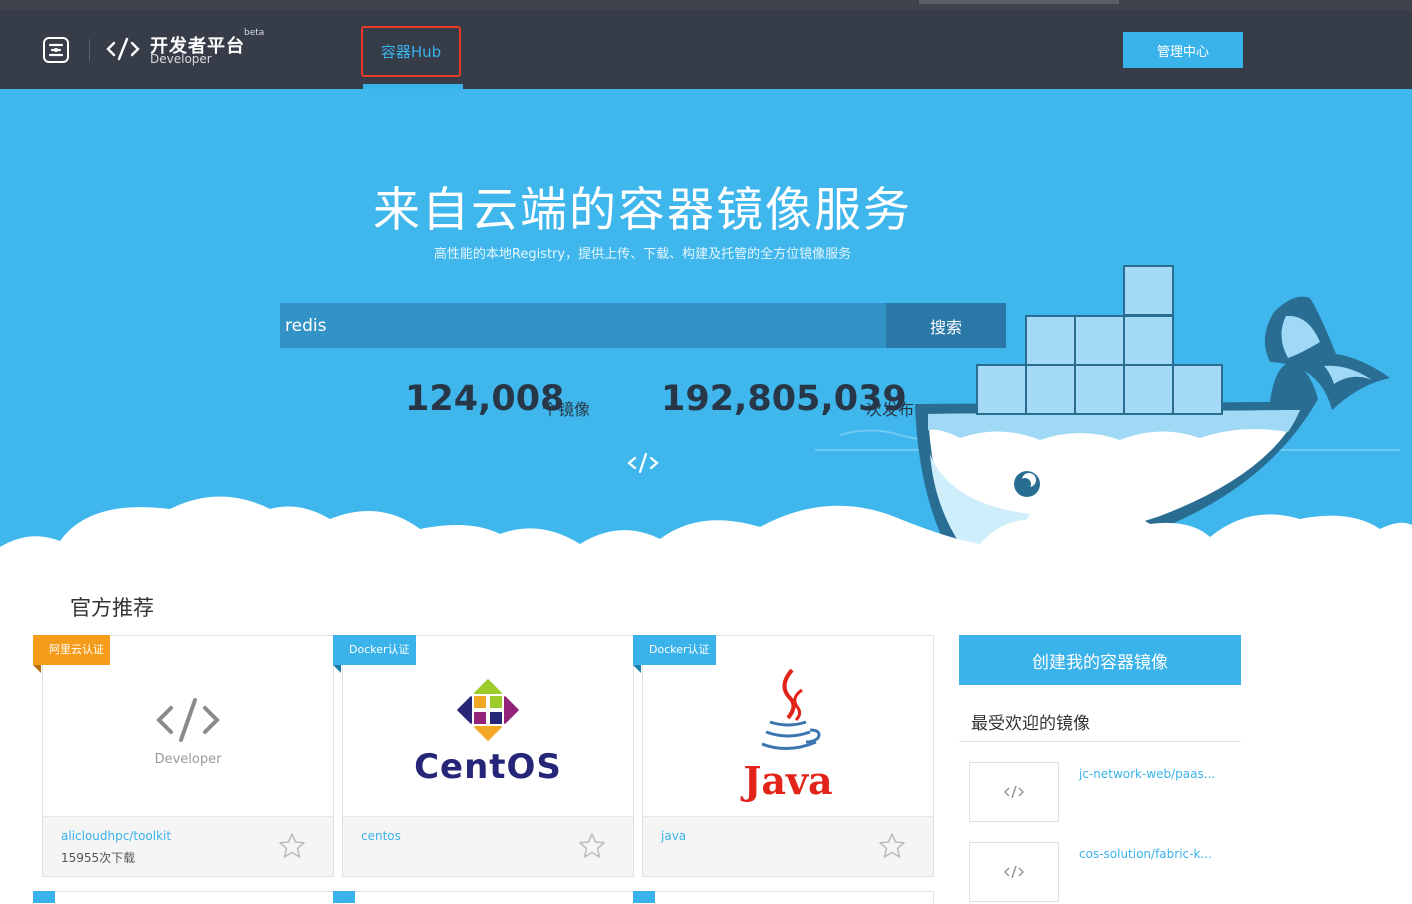 Image resolution: width=1412 pixels, height=904 pixels. Describe the element at coordinates (706, 49) in the screenshot. I see `top-header: 开发者平台 Developer beta 容器Hub 管理中心` at that location.